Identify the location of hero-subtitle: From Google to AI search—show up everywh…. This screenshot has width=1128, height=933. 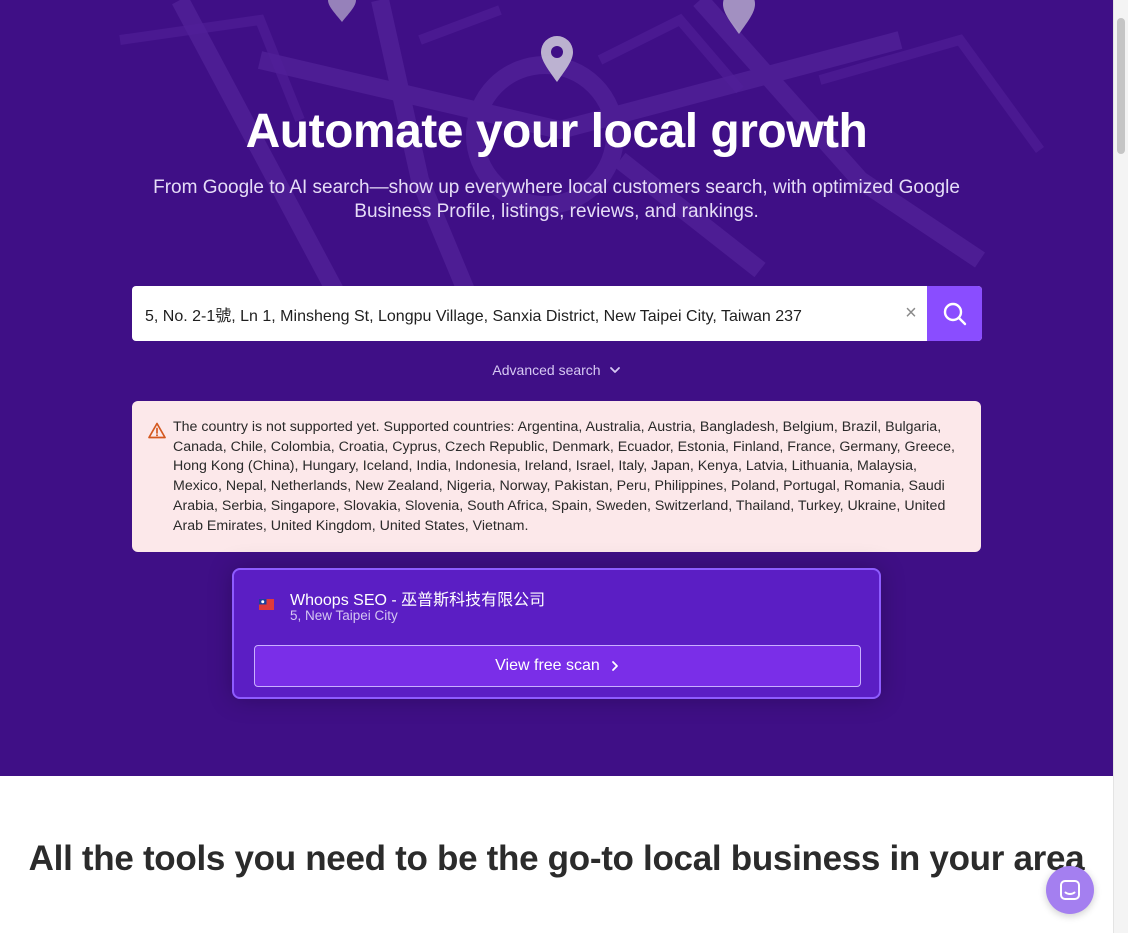
(556, 199).